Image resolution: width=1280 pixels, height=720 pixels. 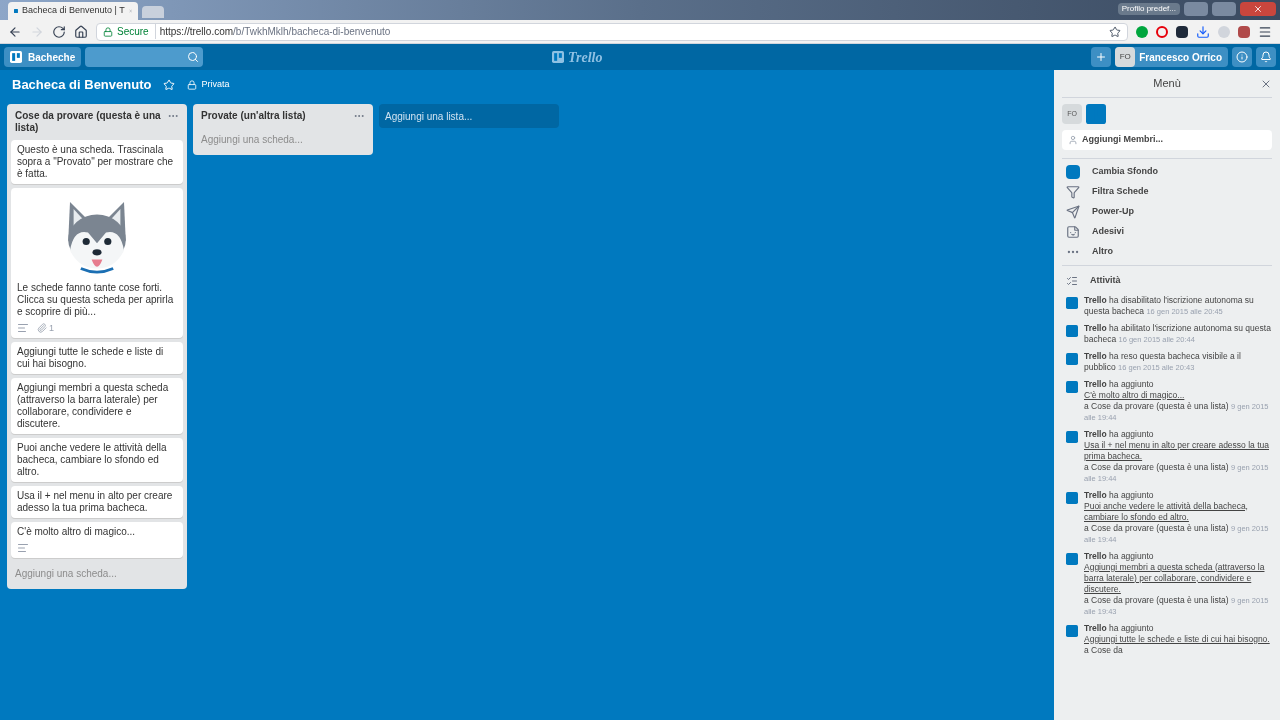 What do you see at coordinates (136, 31) in the screenshot?
I see `secure-label: Secure` at bounding box center [136, 31].